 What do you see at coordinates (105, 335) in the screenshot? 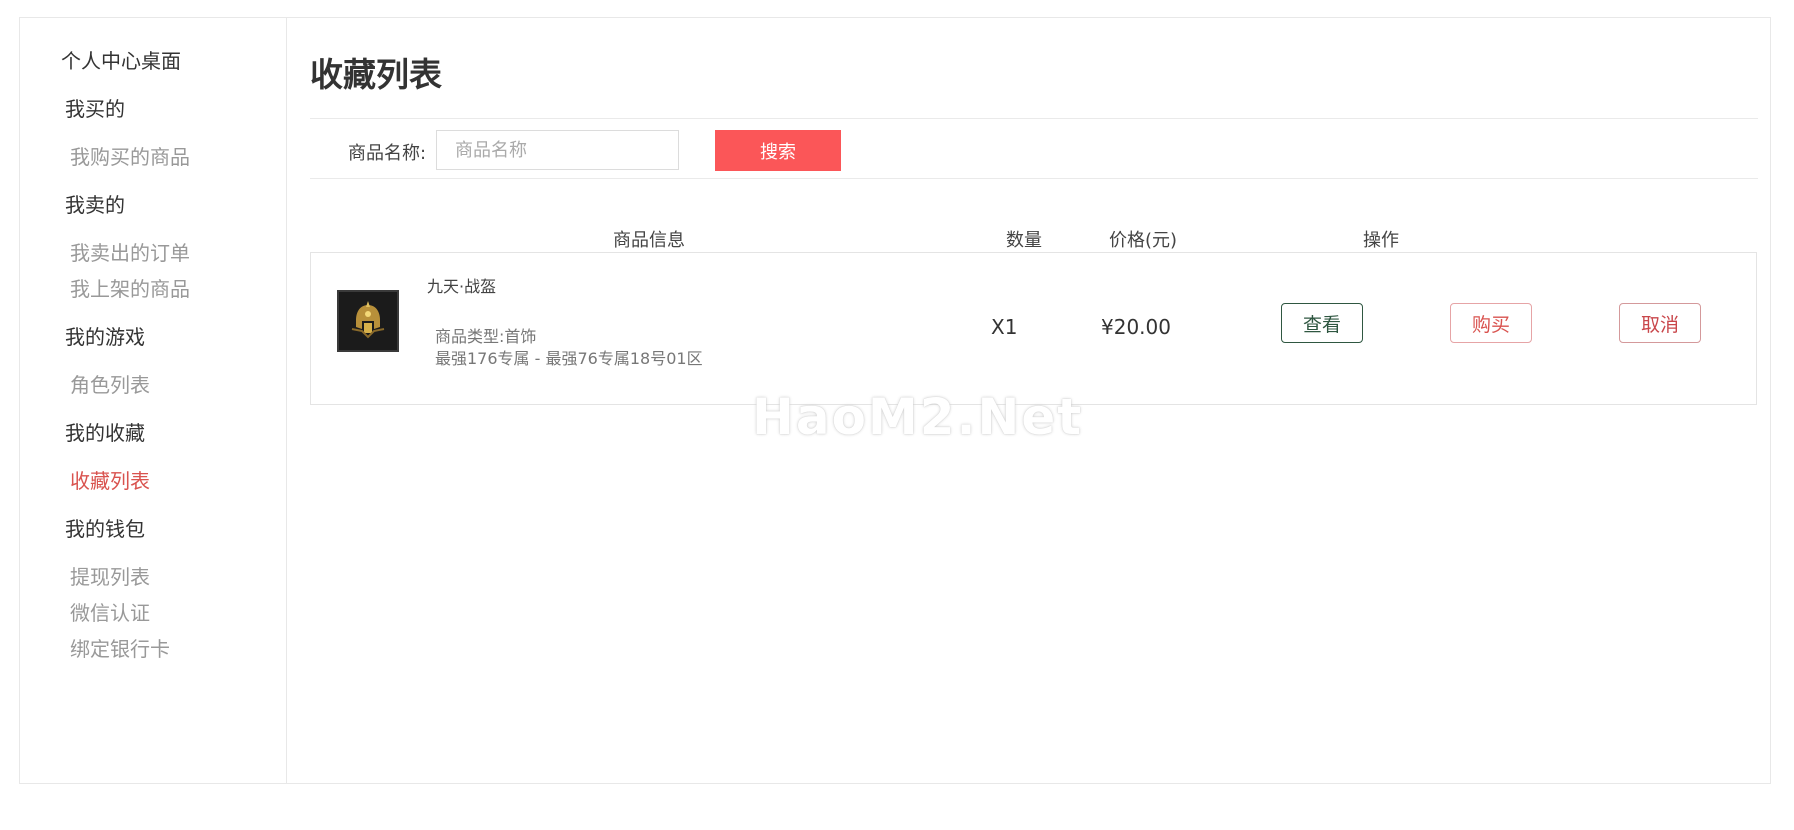
I see `sidebar-group-games: 我的游戏` at bounding box center [105, 335].